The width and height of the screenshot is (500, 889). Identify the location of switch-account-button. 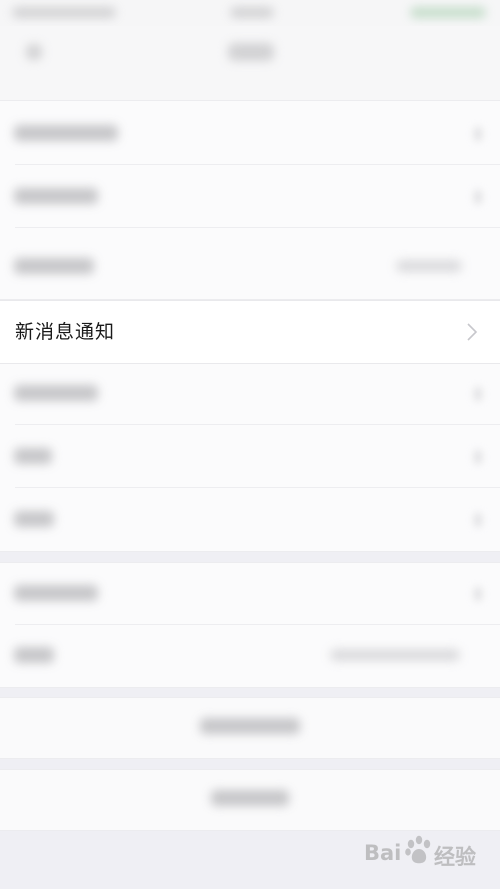
(250, 728).